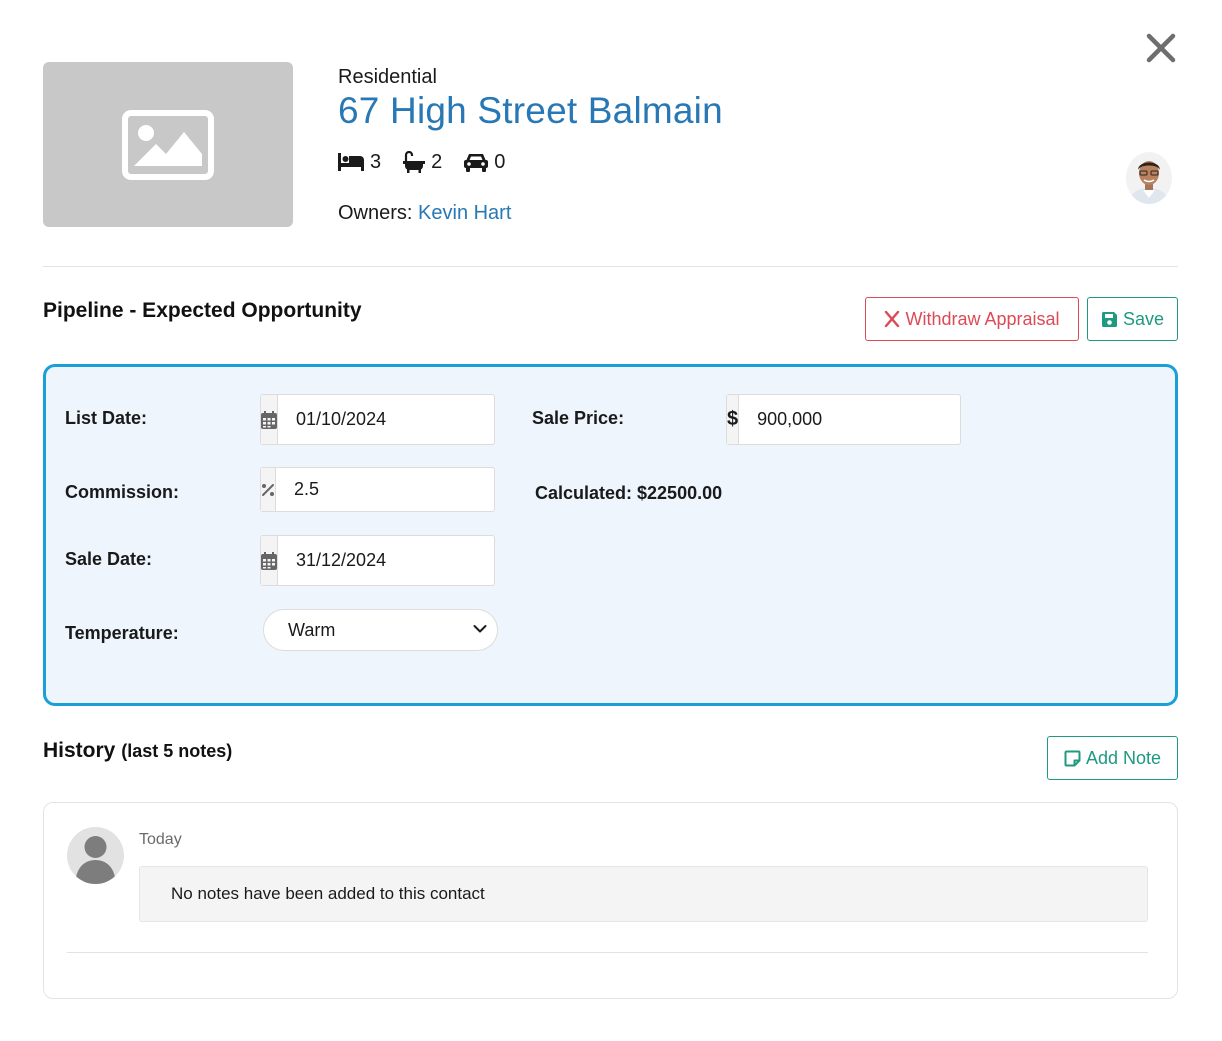  Describe the element at coordinates (122, 633) in the screenshot. I see `temperature-label: Temperature:` at that location.